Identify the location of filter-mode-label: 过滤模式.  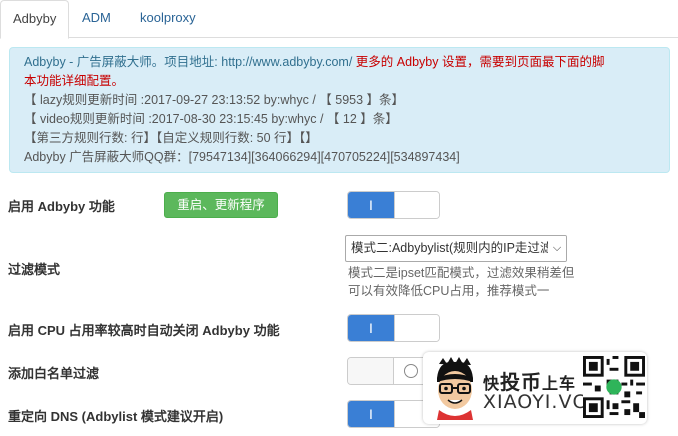
(34, 269).